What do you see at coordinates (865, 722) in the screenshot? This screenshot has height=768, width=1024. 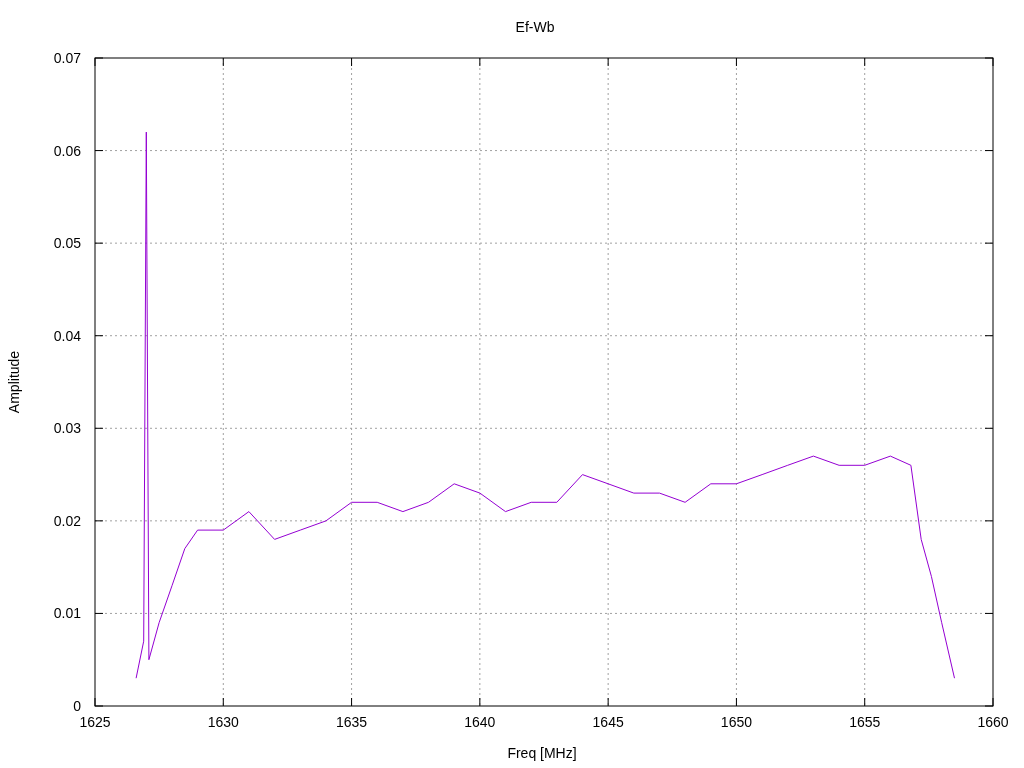 I see `x-tick-label: 1655` at bounding box center [865, 722].